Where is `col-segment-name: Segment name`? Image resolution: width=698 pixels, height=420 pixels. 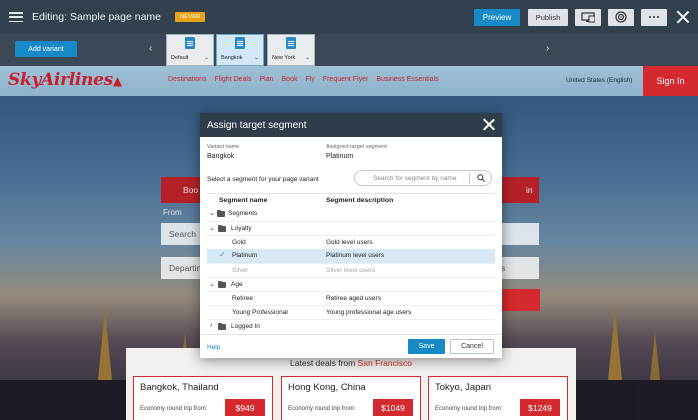
col-segment-name: Segment name is located at coordinates (243, 200).